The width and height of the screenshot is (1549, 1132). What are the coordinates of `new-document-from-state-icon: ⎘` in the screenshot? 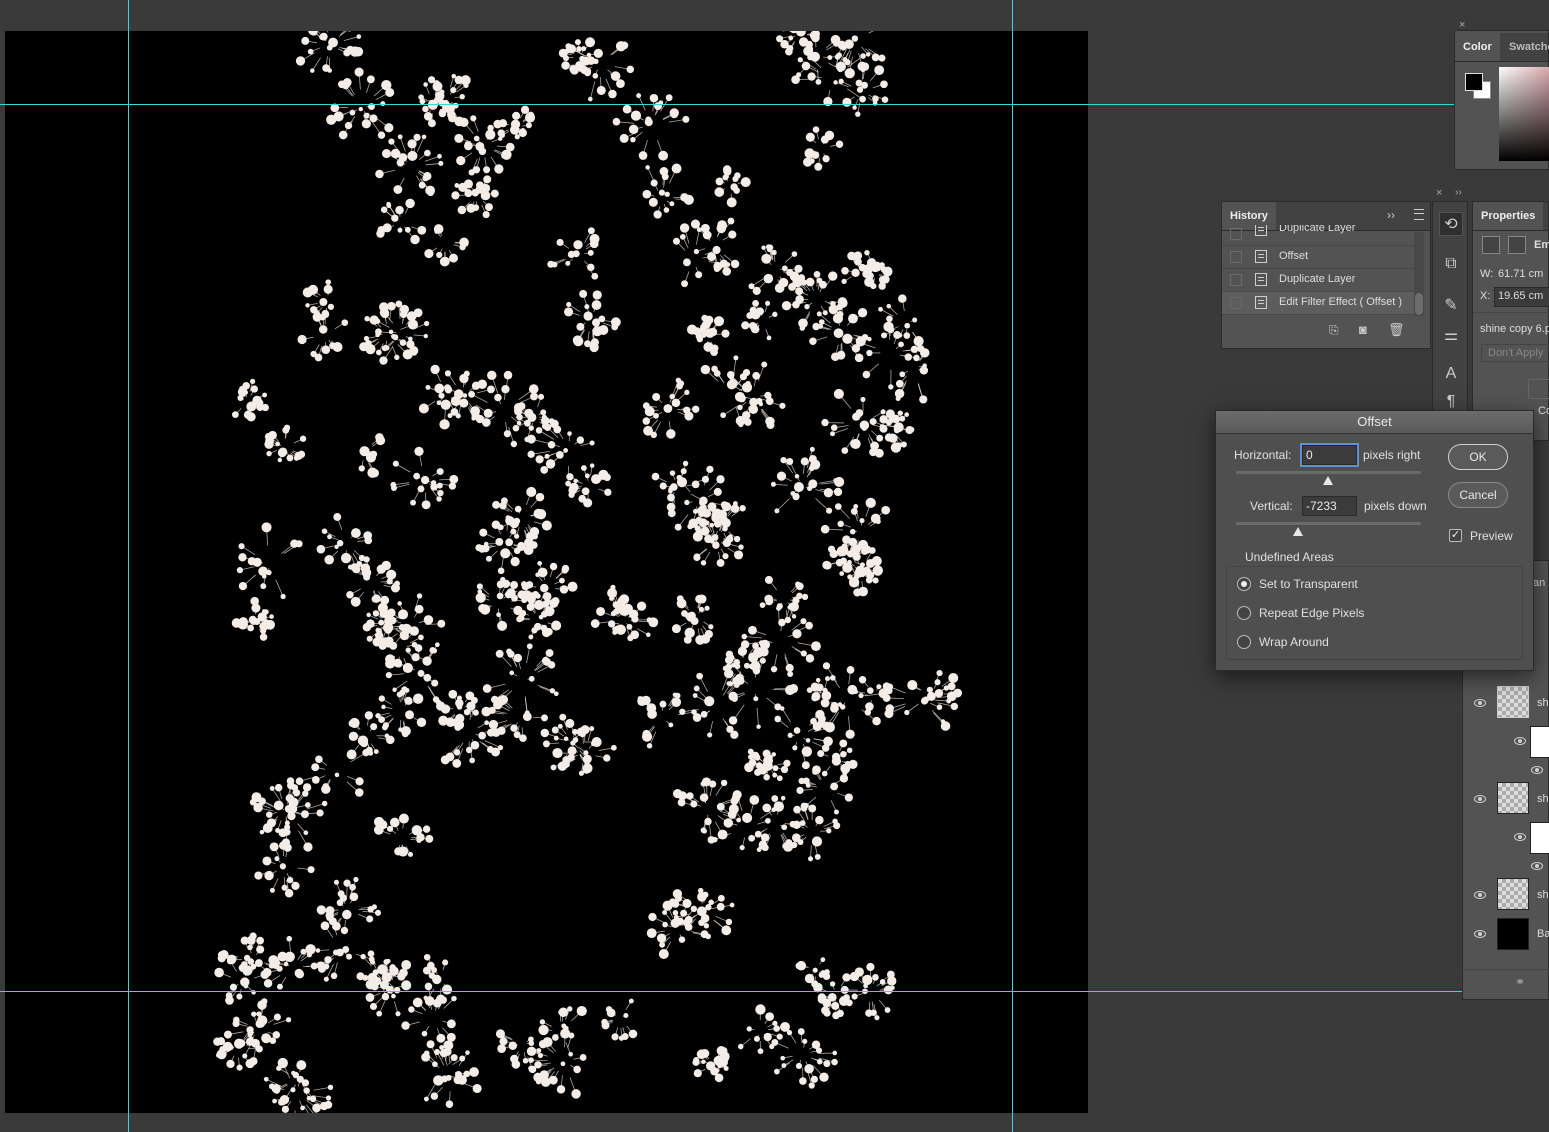 It's located at (1334, 330).